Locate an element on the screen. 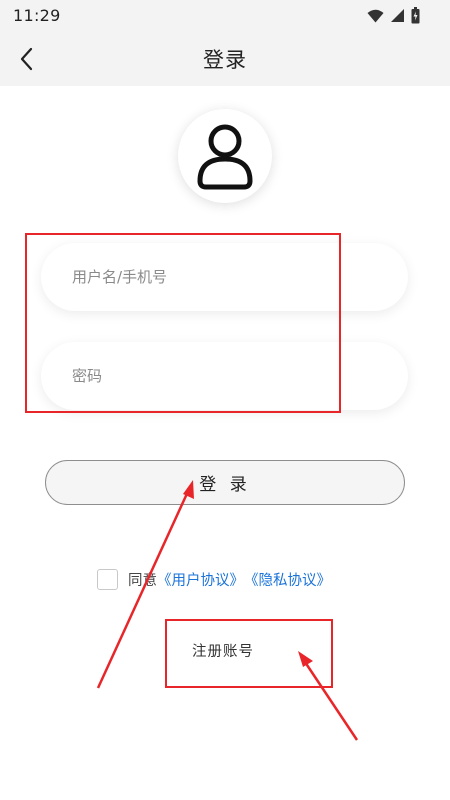 This screenshot has height=800, width=450. password-field-container is located at coordinates (224, 376).